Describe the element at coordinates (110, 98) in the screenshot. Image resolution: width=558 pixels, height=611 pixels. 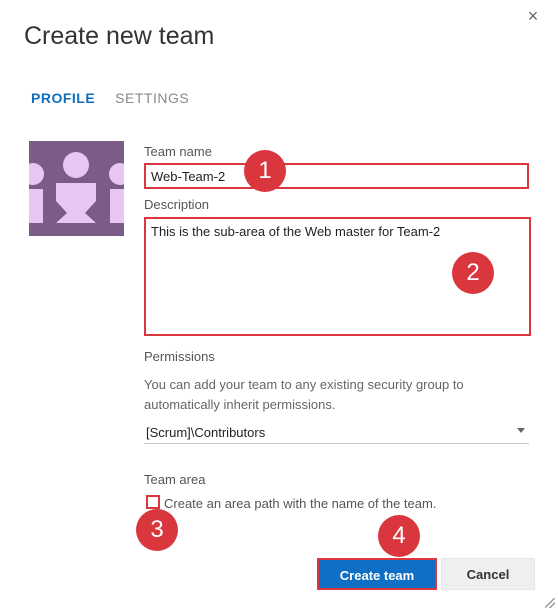
I see `tab-bar: PROFILE SETTINGS` at that location.